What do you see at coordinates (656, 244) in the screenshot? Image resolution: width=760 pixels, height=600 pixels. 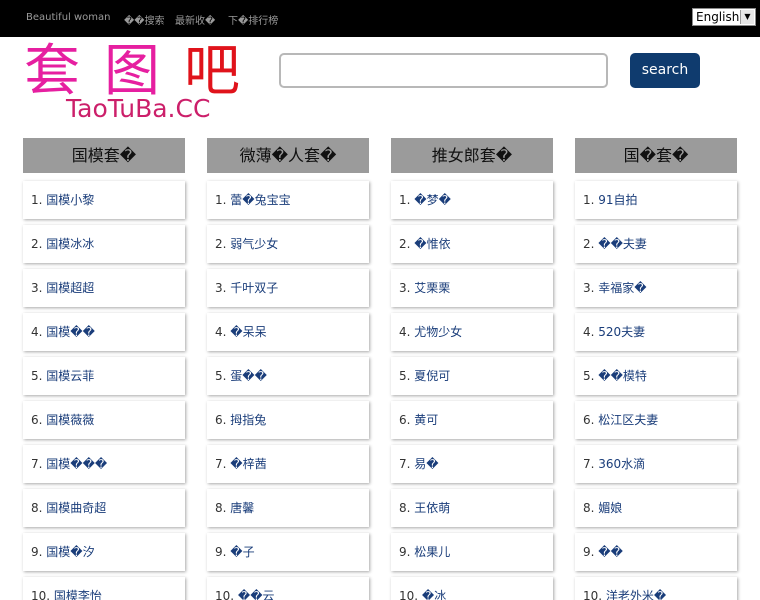 I see `list-item: 2. ��夫妻` at bounding box center [656, 244].